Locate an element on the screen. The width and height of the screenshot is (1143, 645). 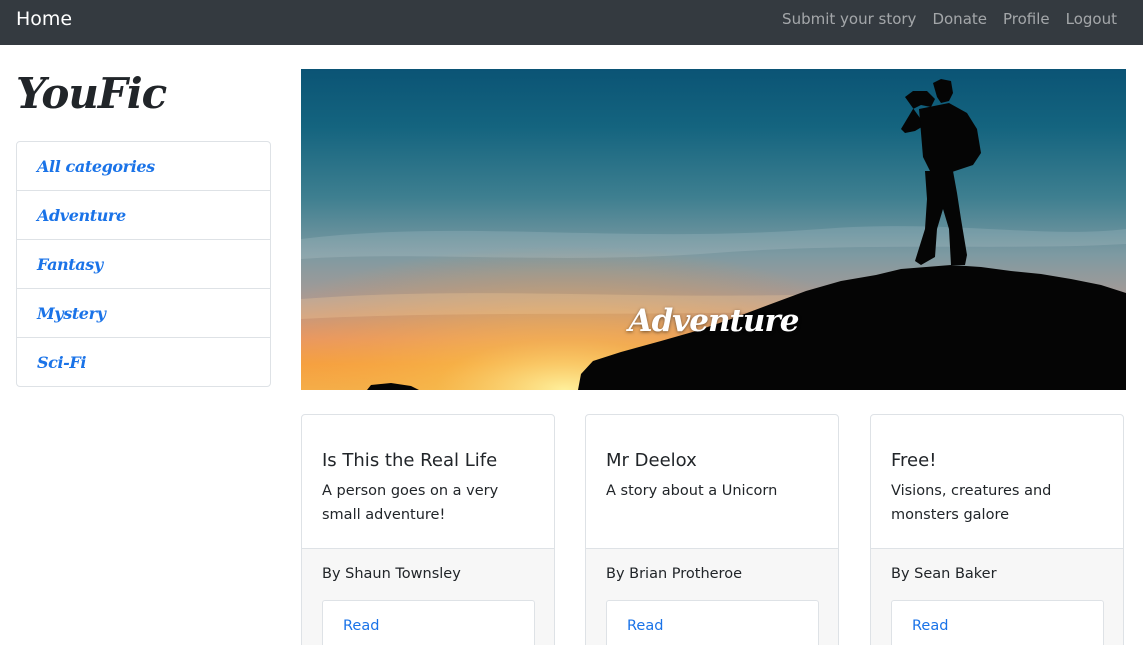
category-item-all: All categories is located at coordinates (143, 166).